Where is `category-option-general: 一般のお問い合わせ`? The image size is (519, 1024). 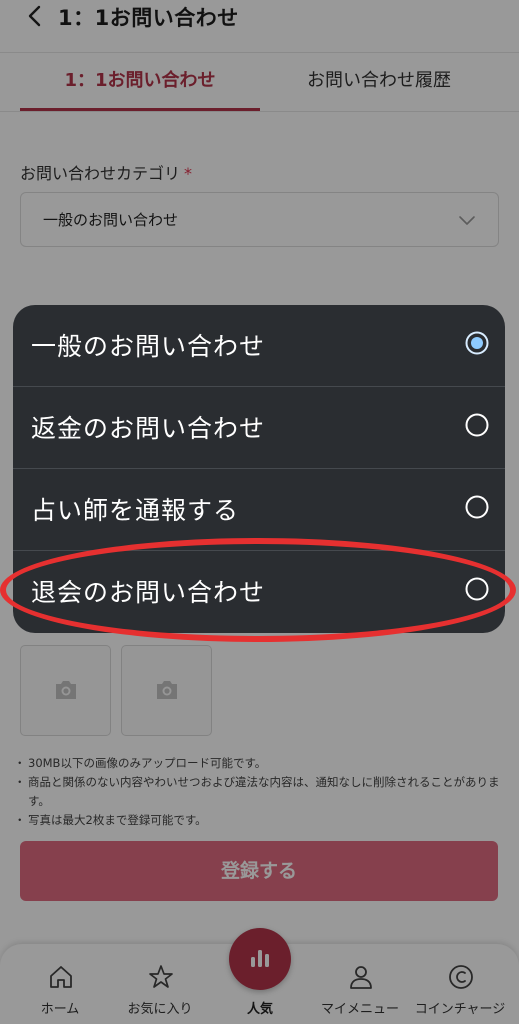
category-option-general: 一般のお問い合わせ is located at coordinates (259, 346).